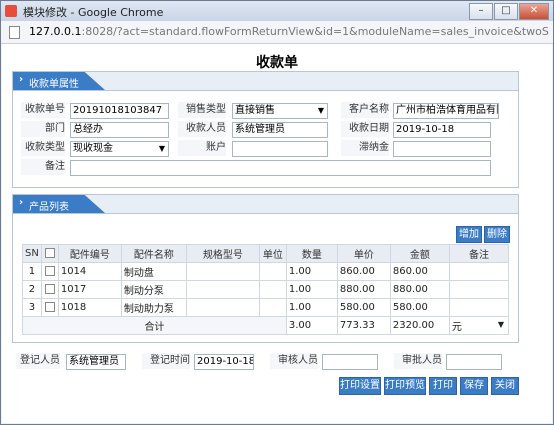 The width and height of the screenshot is (554, 425). I want to click on save-button: 保存, so click(474, 386).